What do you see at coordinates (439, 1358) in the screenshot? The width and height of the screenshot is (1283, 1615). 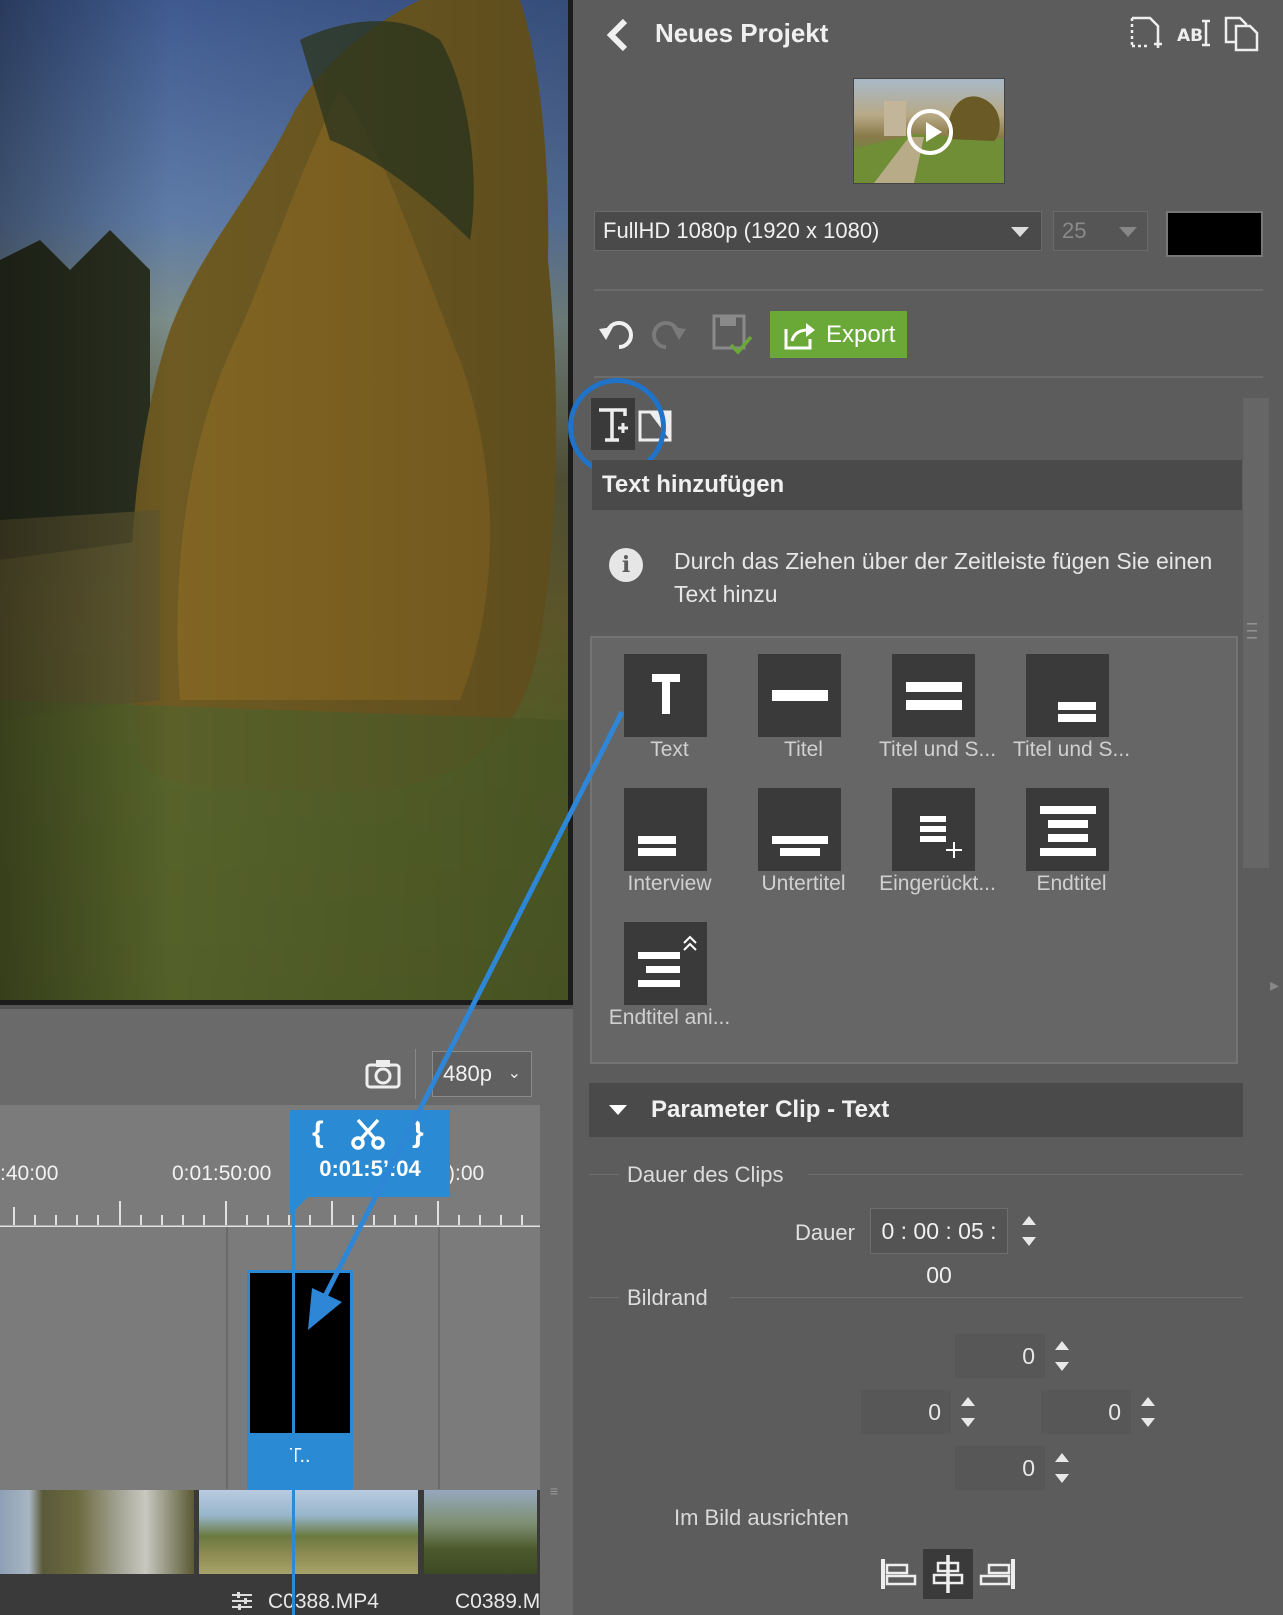 I see `track-gridline` at bounding box center [439, 1358].